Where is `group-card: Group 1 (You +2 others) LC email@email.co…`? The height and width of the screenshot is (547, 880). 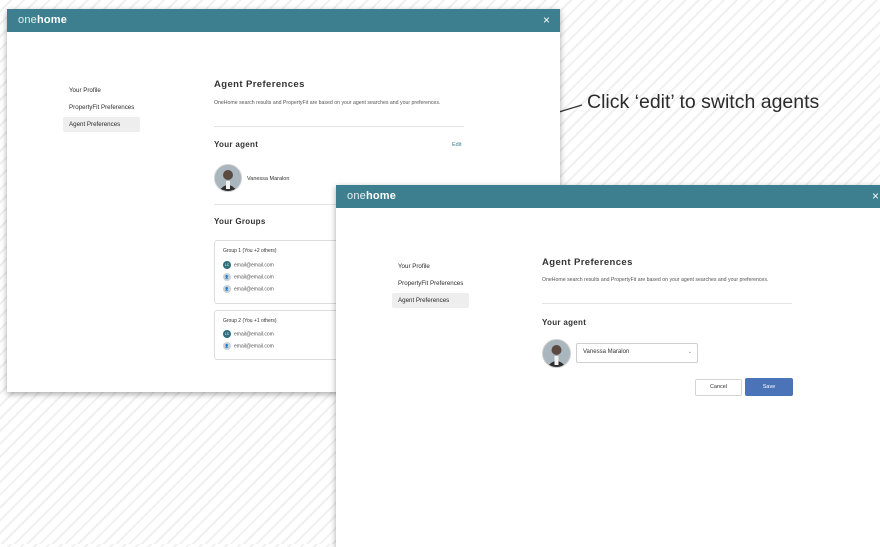 group-card: Group 1 (You +2 others) LC email@email.co… is located at coordinates (280, 272).